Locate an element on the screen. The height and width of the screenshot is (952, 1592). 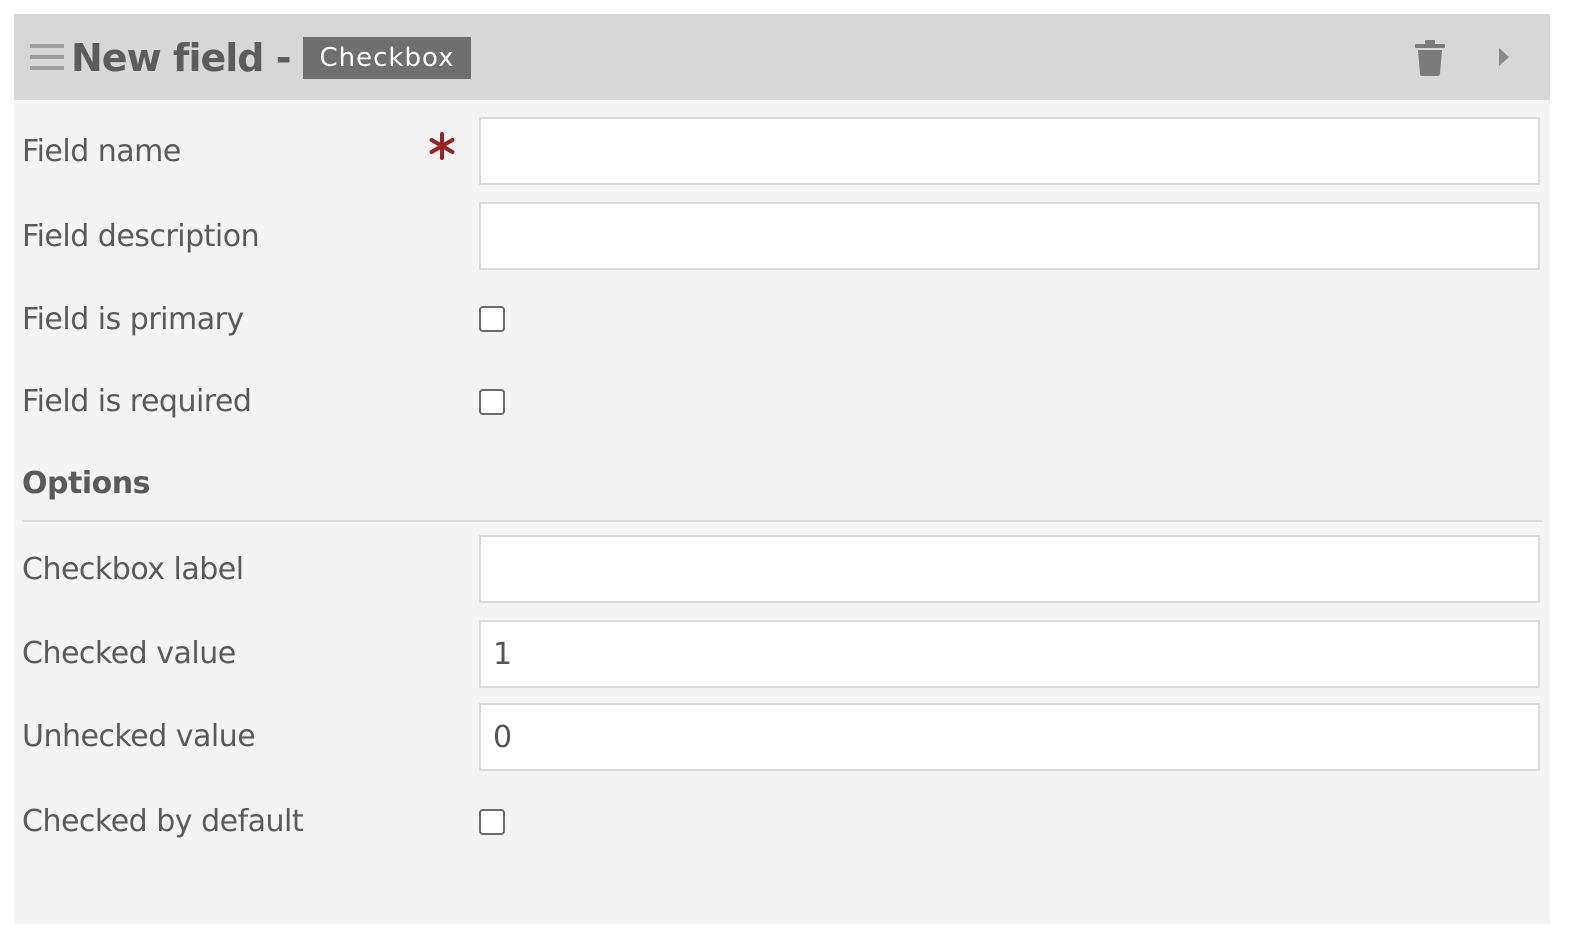
field-primary-label: Field is primary is located at coordinates (133, 319).